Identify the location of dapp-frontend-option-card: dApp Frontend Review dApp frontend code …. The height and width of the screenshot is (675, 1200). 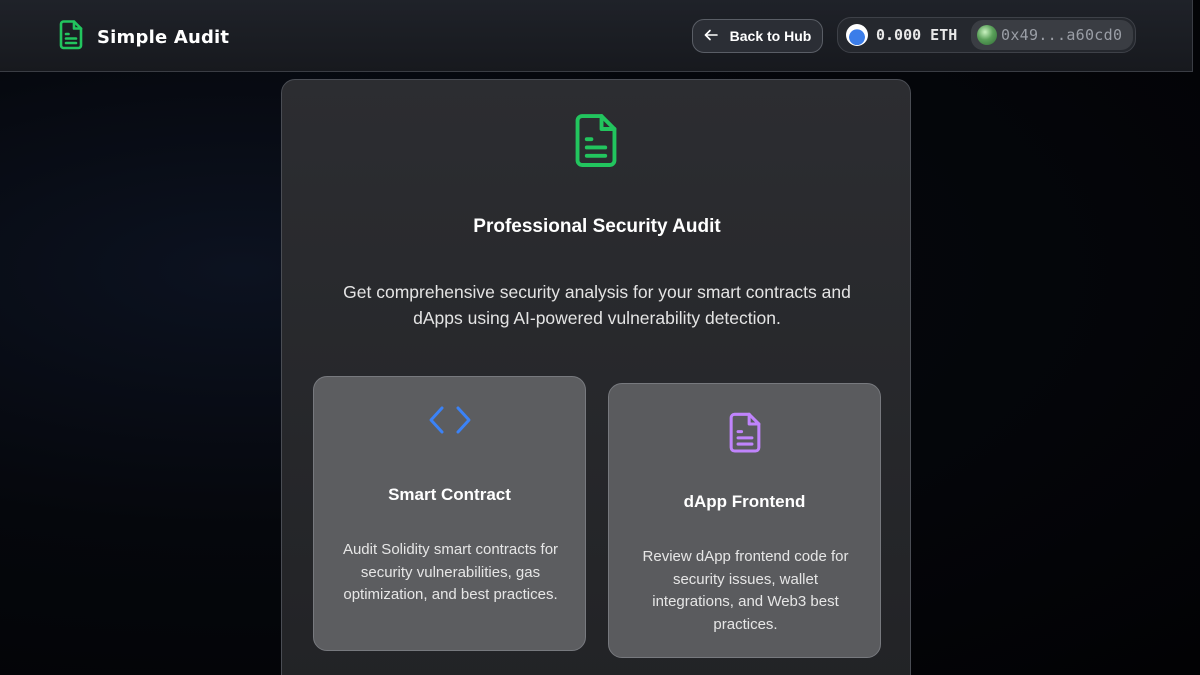
(744, 520).